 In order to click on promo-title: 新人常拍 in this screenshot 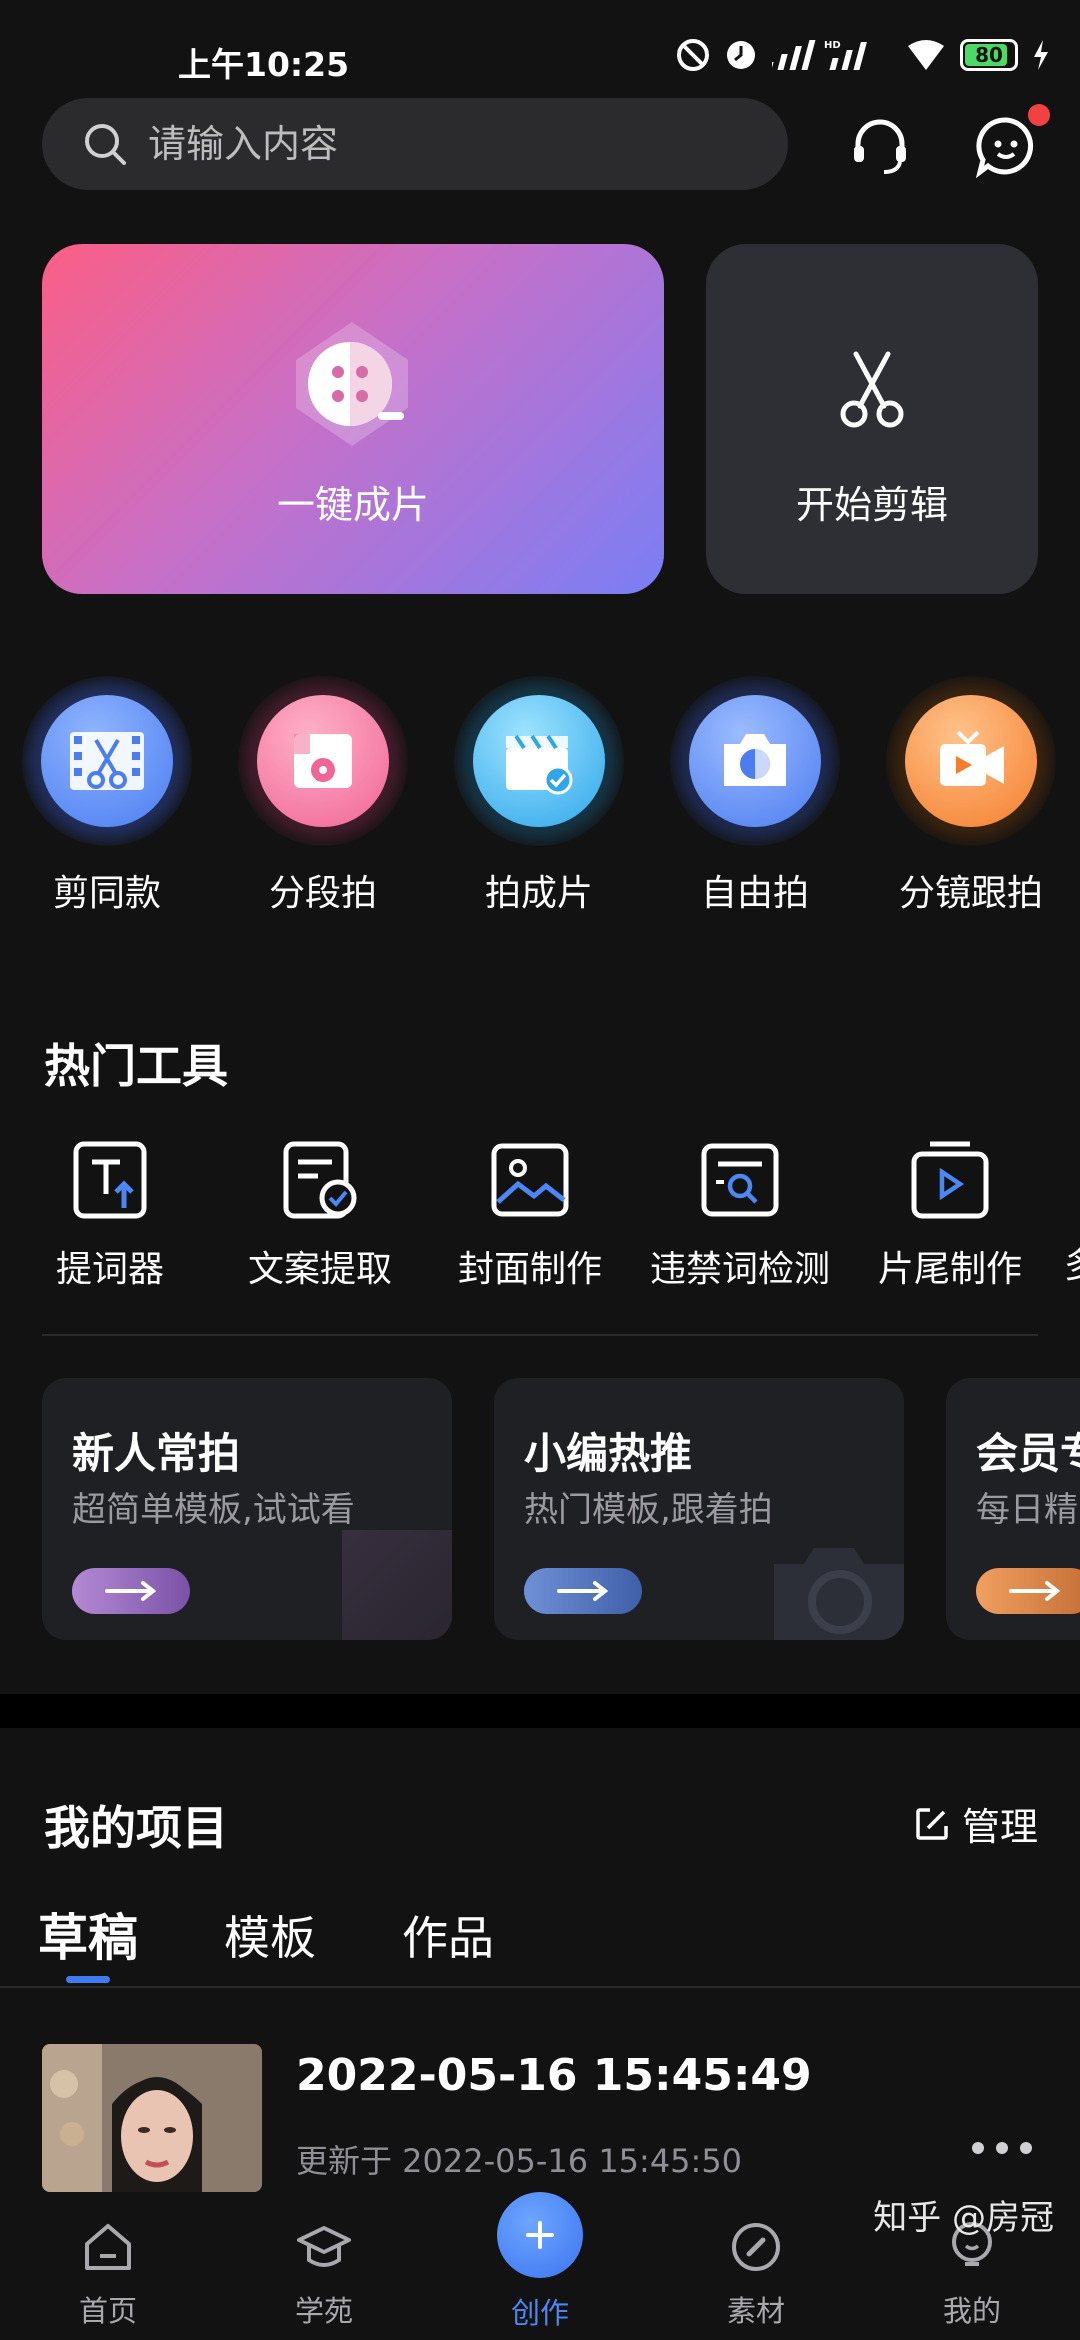, I will do `click(156, 1453)`.